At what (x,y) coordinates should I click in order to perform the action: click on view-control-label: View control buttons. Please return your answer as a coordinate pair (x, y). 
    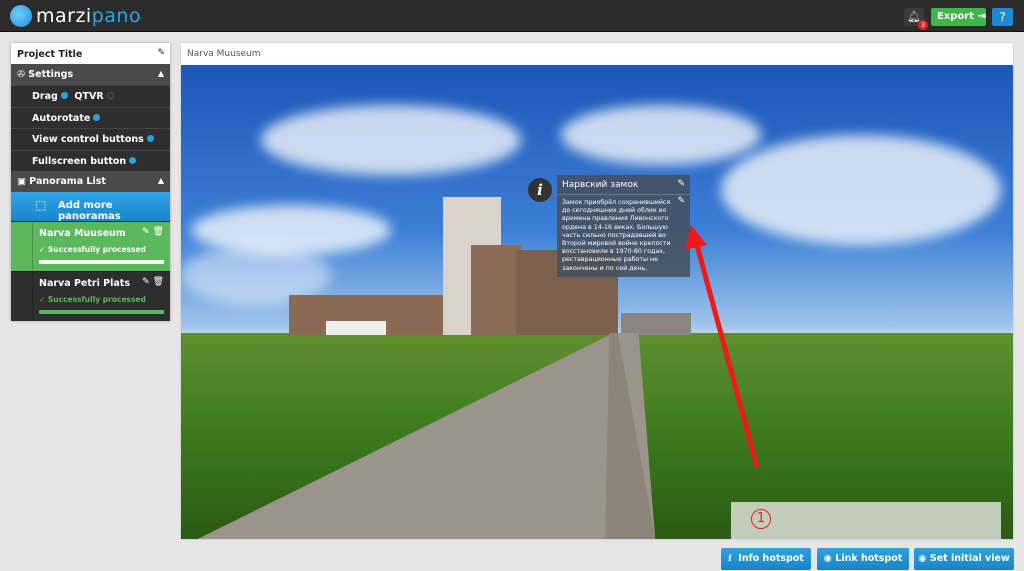
    Looking at the image, I should click on (88, 139).